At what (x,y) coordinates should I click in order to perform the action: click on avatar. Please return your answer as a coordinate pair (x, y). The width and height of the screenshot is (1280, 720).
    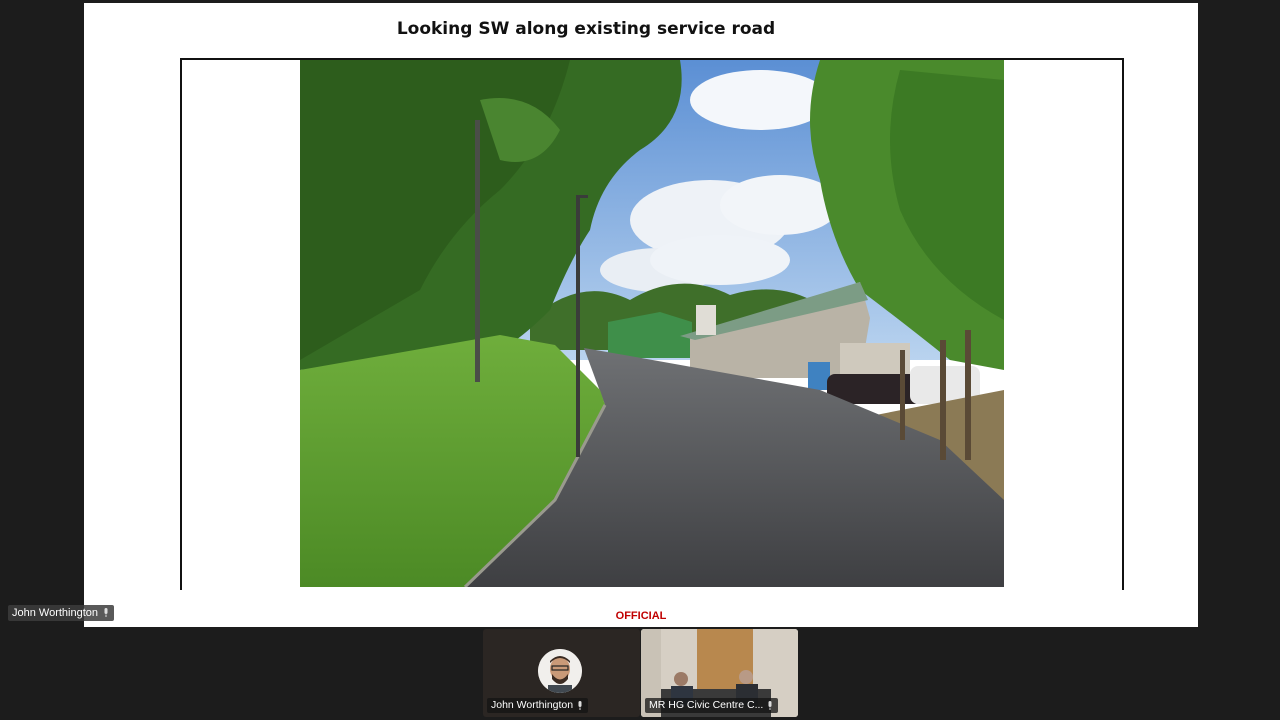
    Looking at the image, I should click on (560, 671).